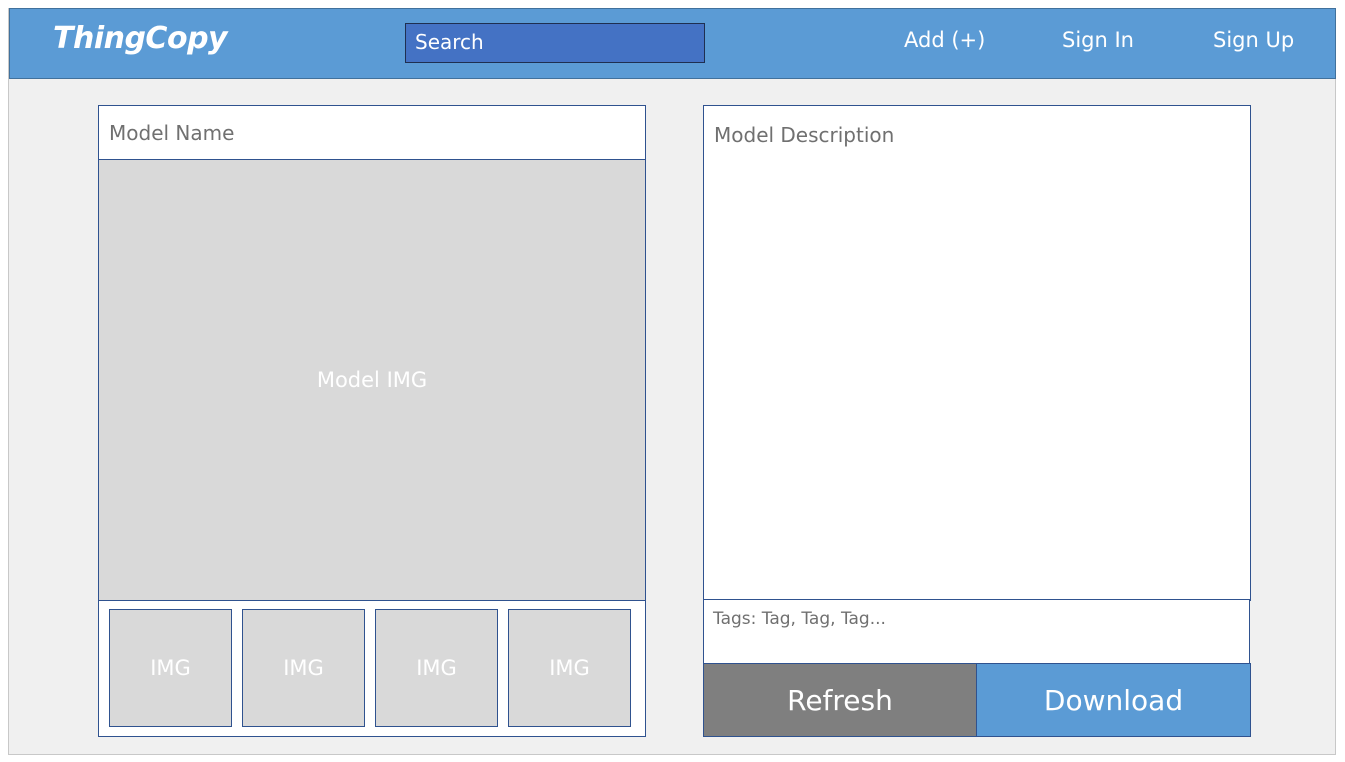 The height and width of the screenshot is (762, 1345). What do you see at coordinates (840, 700) in the screenshot?
I see `refresh-button: Refresh` at bounding box center [840, 700].